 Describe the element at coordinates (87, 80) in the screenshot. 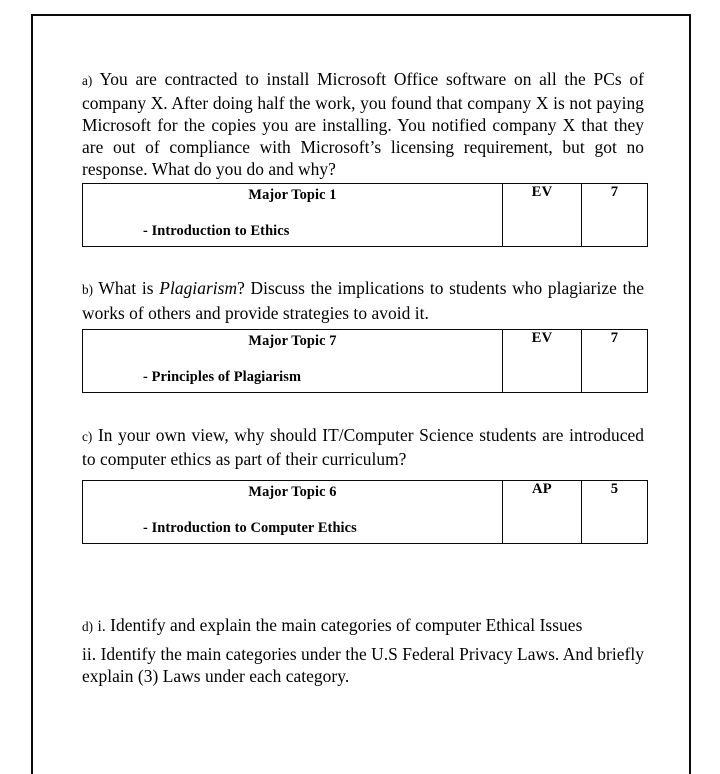

I see `question-marker-a: a)` at that location.